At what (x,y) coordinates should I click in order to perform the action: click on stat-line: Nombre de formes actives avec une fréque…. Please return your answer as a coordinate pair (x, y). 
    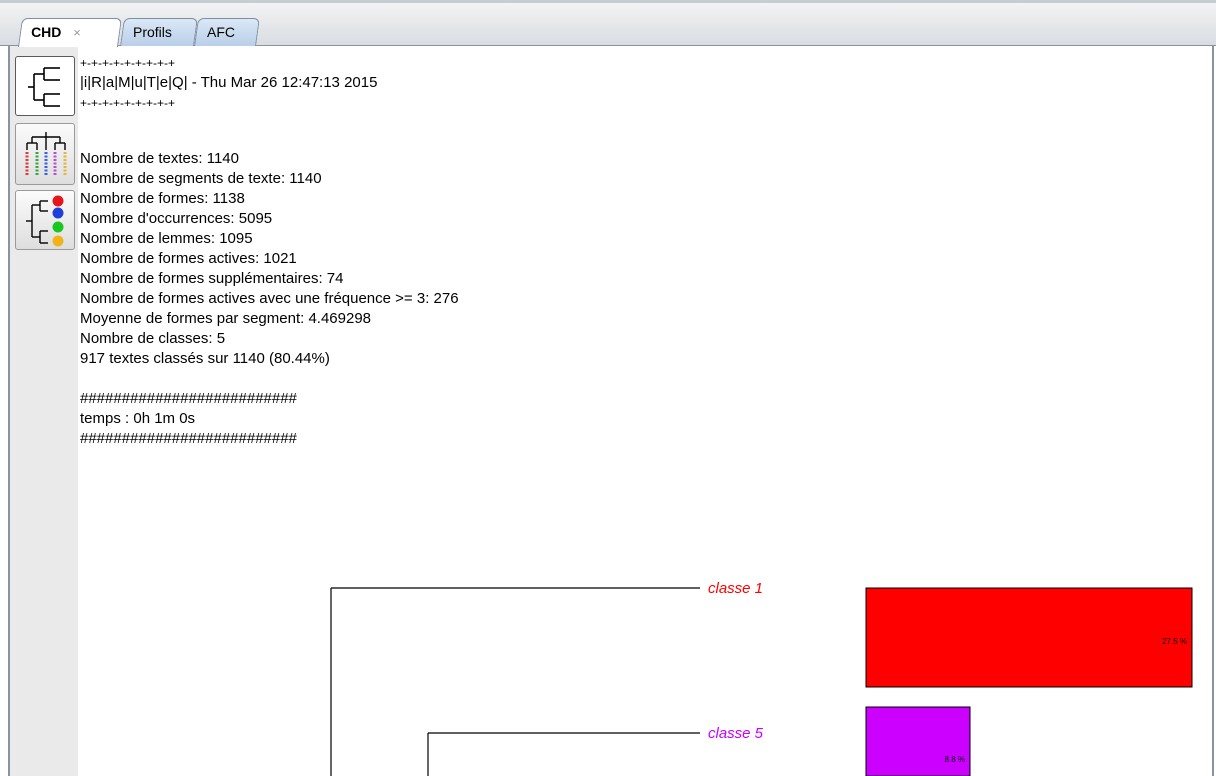
    Looking at the image, I should click on (269, 298).